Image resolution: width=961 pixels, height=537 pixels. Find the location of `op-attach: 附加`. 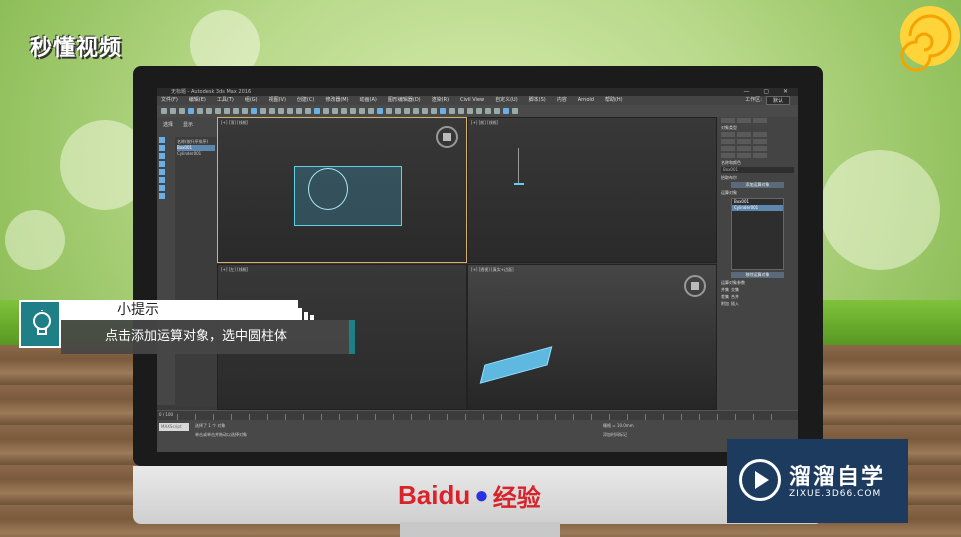

op-attach: 附加 is located at coordinates (725, 303).